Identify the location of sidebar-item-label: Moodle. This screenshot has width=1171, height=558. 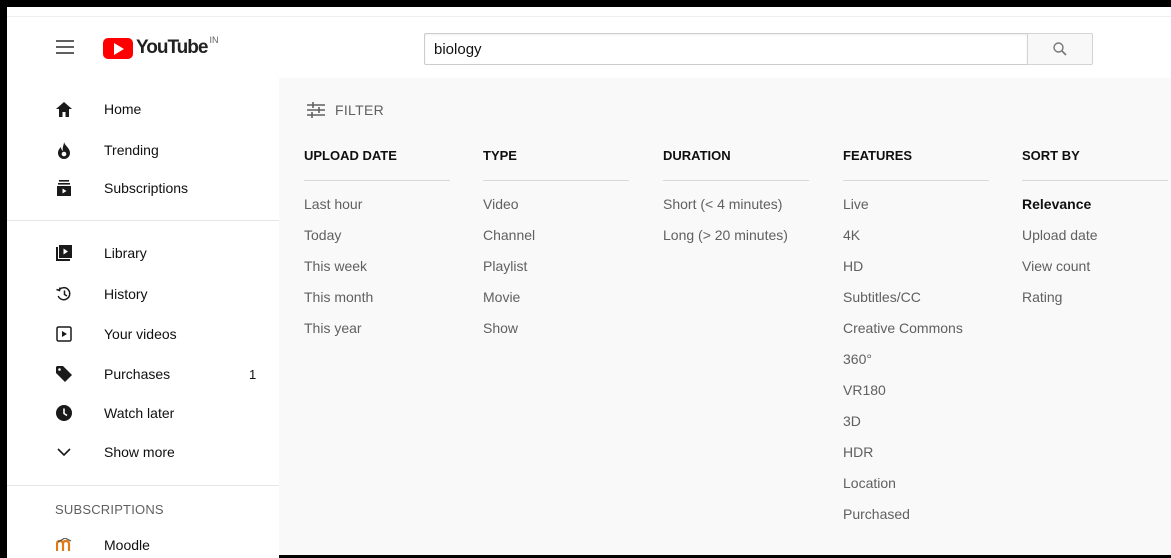
(127, 545).